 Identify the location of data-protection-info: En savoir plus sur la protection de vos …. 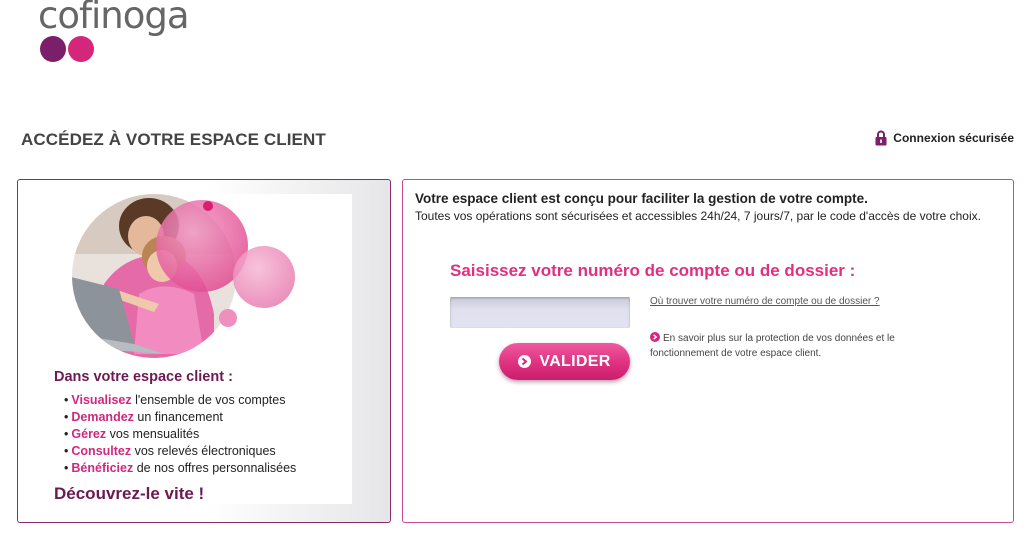
(800, 346).